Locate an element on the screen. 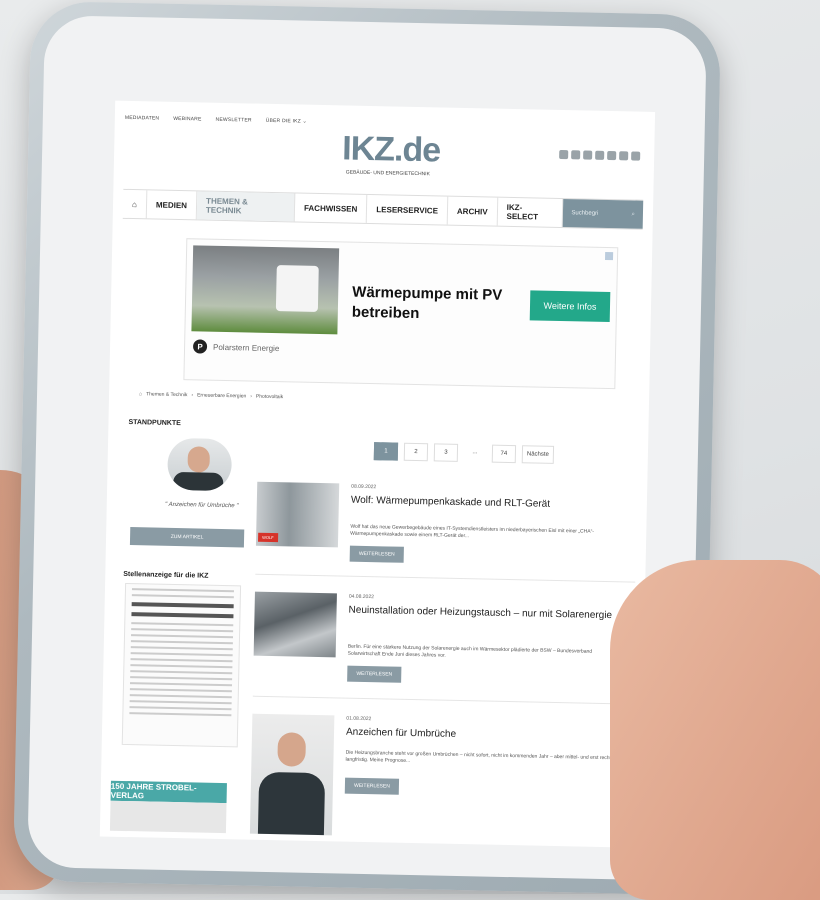 This screenshot has height=900, width=820. article-date: 04.08.2022 is located at coordinates (361, 597).